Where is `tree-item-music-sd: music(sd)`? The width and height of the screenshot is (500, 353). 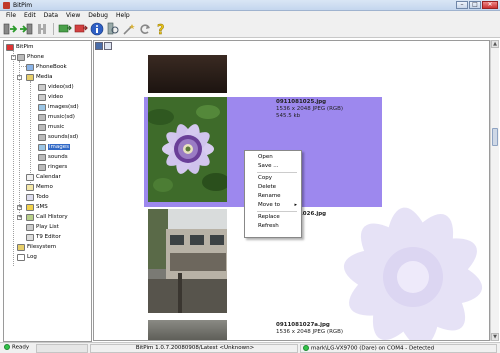
tree-item-music-sd: music(sd) is located at coordinates (56, 117).